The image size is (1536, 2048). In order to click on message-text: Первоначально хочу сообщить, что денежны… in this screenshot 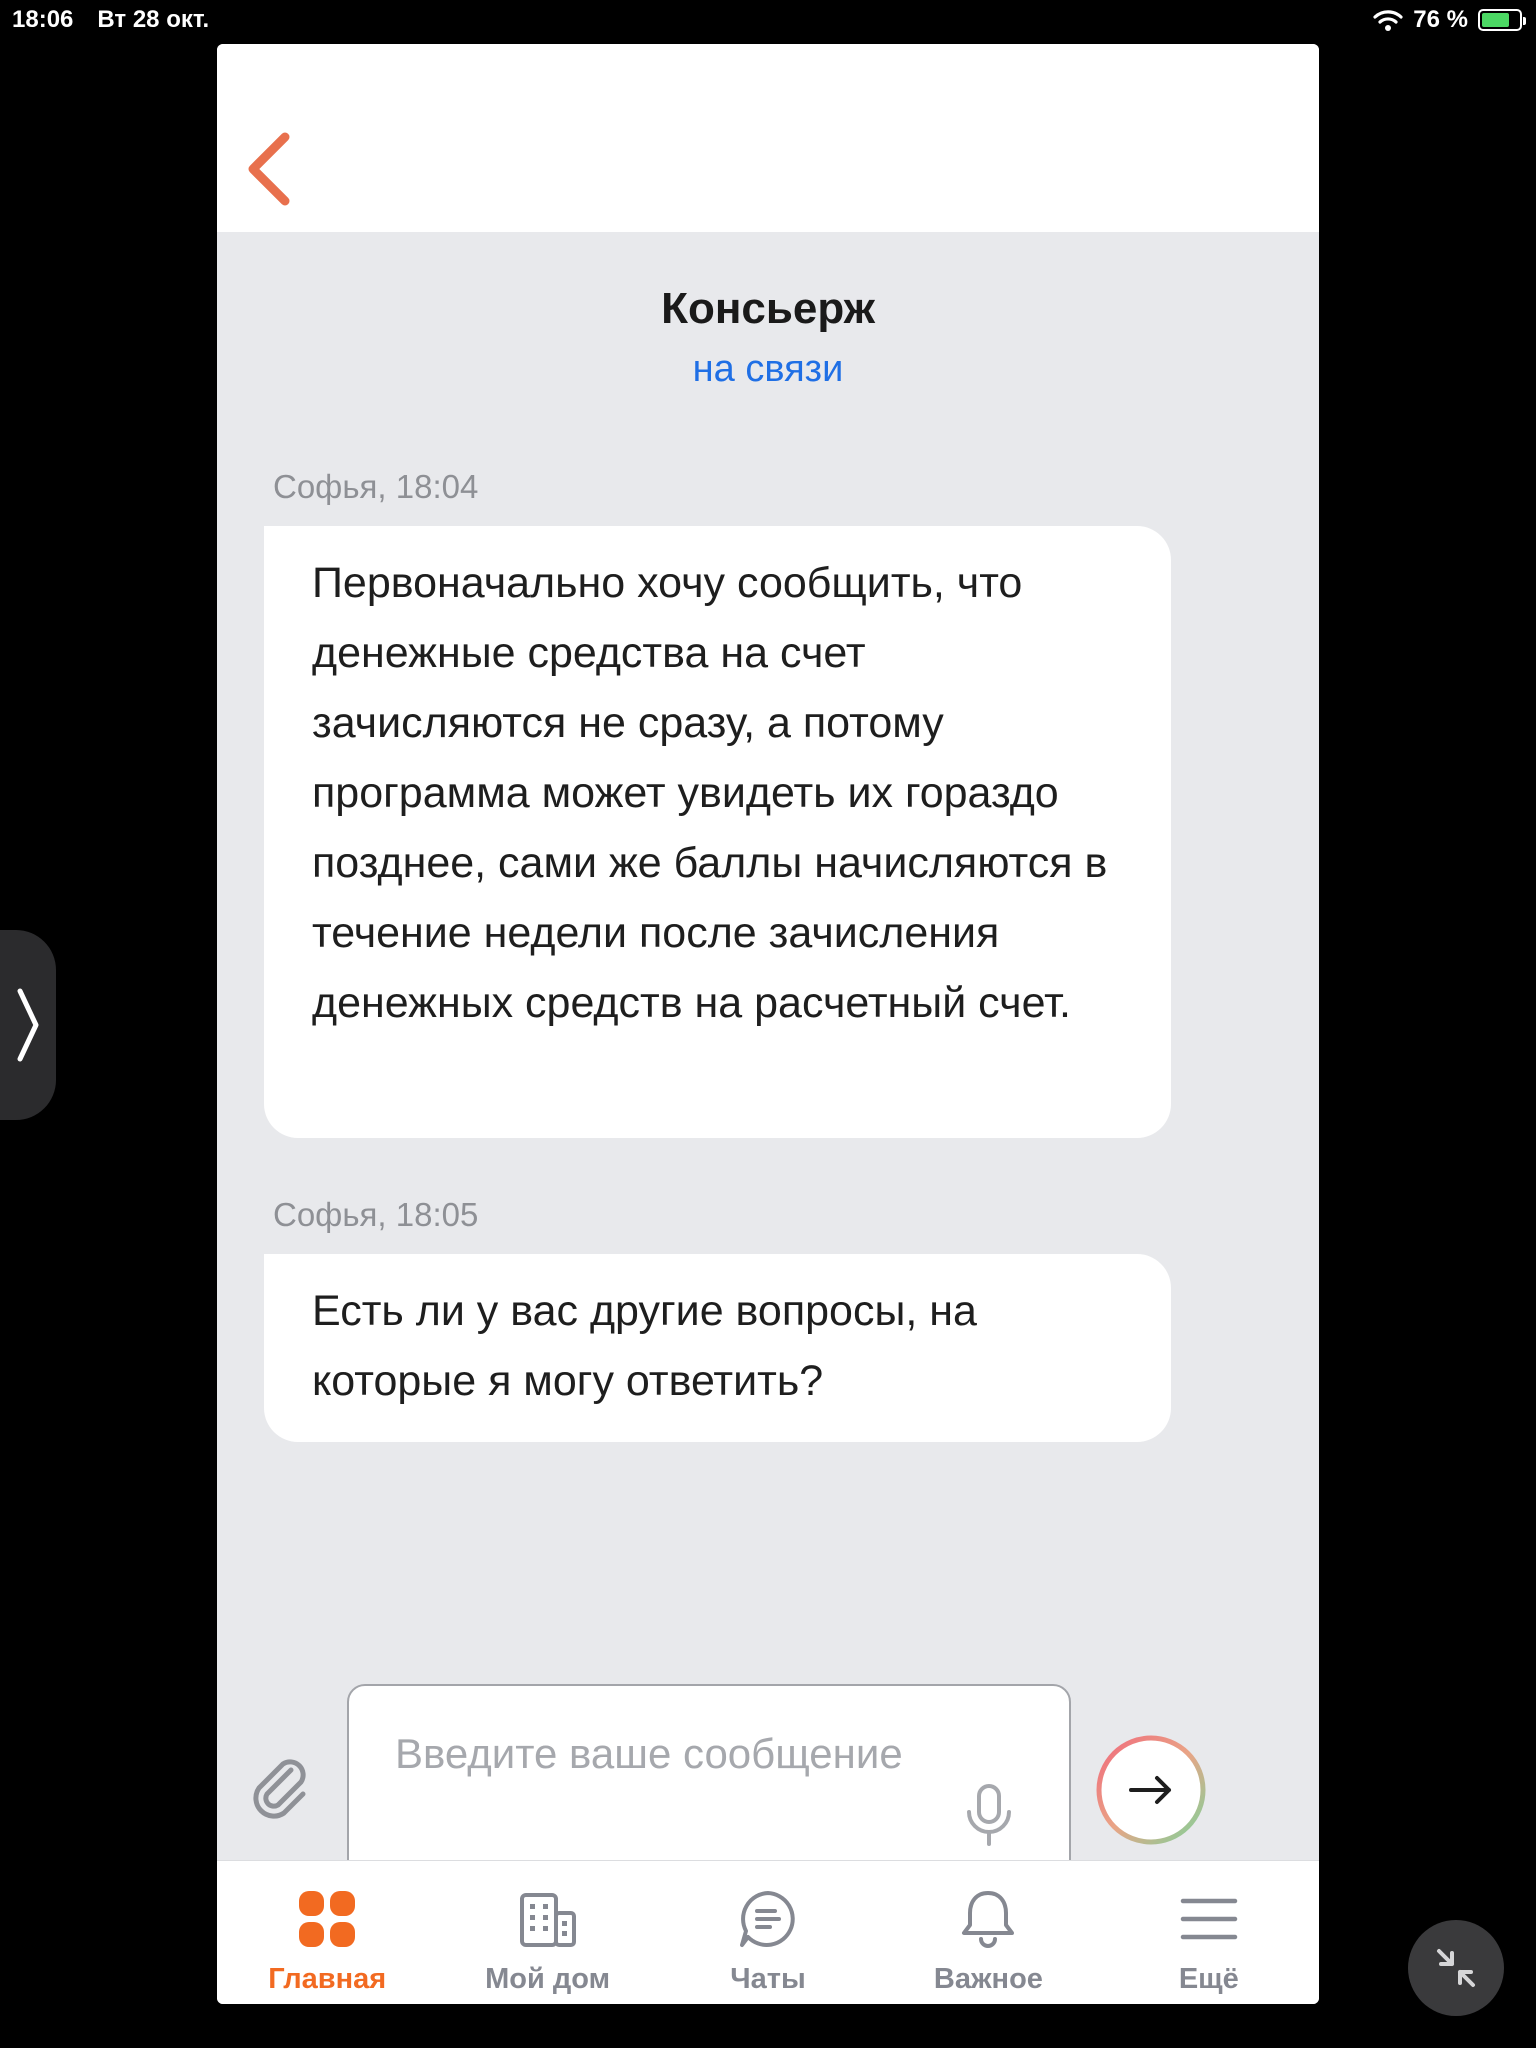, I will do `click(710, 793)`.